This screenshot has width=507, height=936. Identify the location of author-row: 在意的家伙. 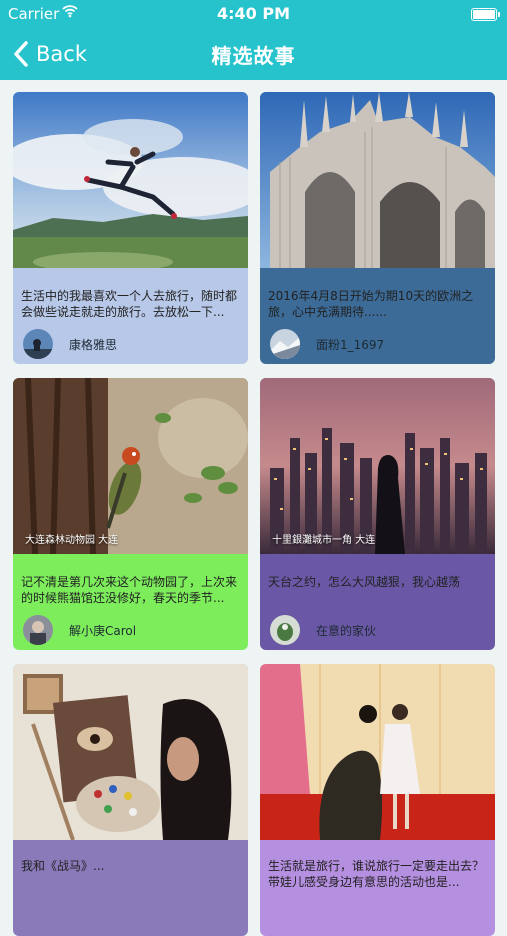
(323, 630).